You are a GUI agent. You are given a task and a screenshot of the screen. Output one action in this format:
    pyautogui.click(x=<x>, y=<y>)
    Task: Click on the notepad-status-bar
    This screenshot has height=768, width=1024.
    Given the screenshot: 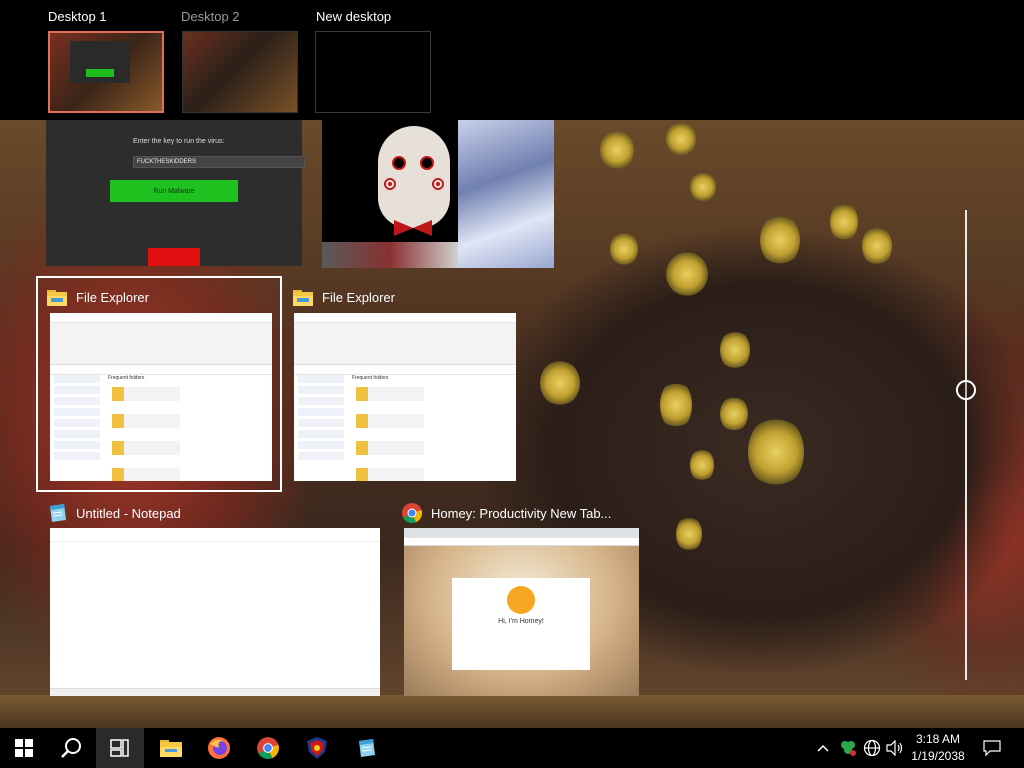 What is the action you would take?
    pyautogui.click(x=215, y=692)
    